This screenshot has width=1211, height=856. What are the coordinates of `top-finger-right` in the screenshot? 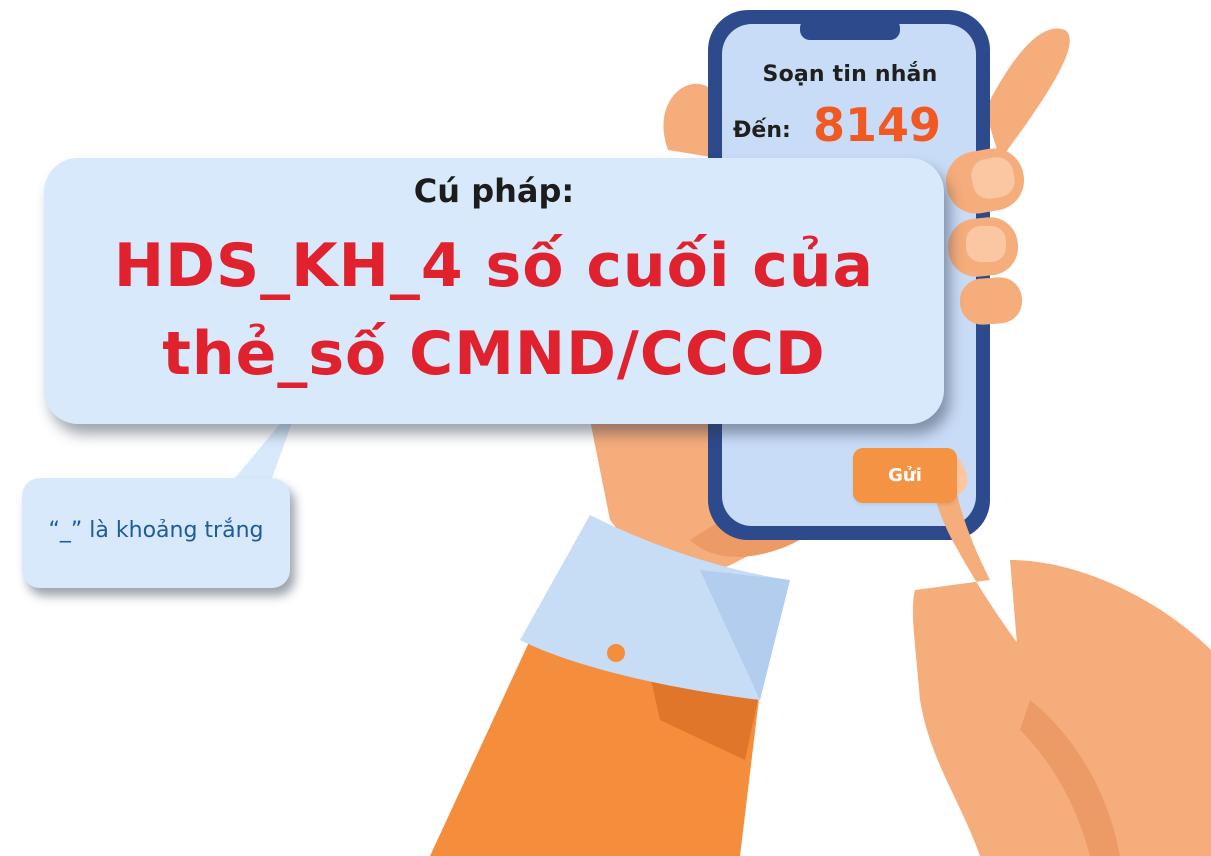 It's located at (1027, 94).